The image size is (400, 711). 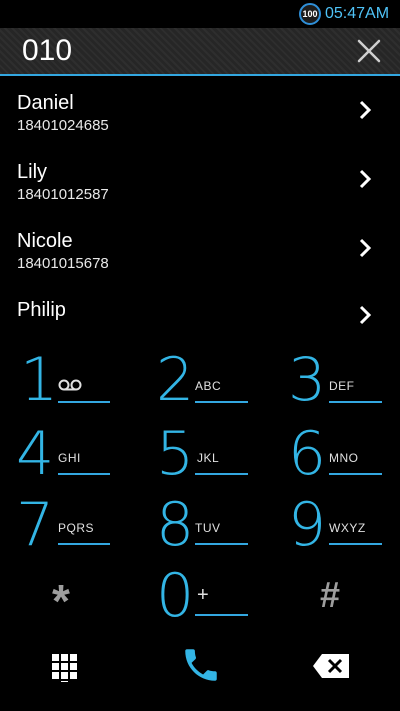 What do you see at coordinates (175, 380) in the screenshot?
I see `key-digit: 2` at bounding box center [175, 380].